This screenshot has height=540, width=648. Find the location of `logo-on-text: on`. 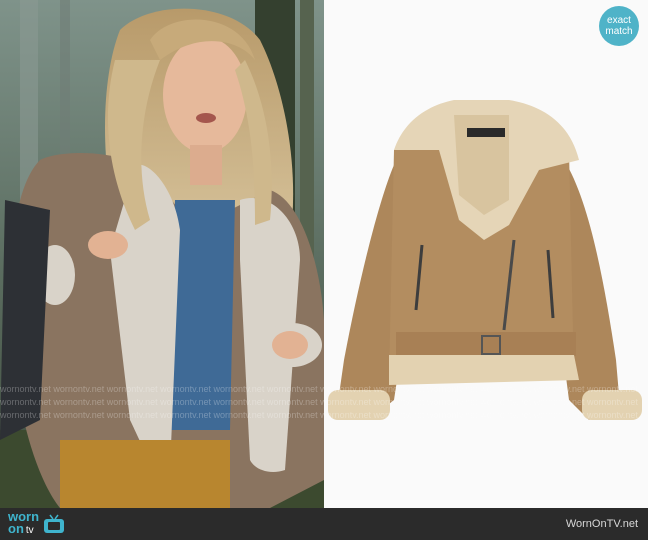

logo-on-text: on is located at coordinates (16, 528).